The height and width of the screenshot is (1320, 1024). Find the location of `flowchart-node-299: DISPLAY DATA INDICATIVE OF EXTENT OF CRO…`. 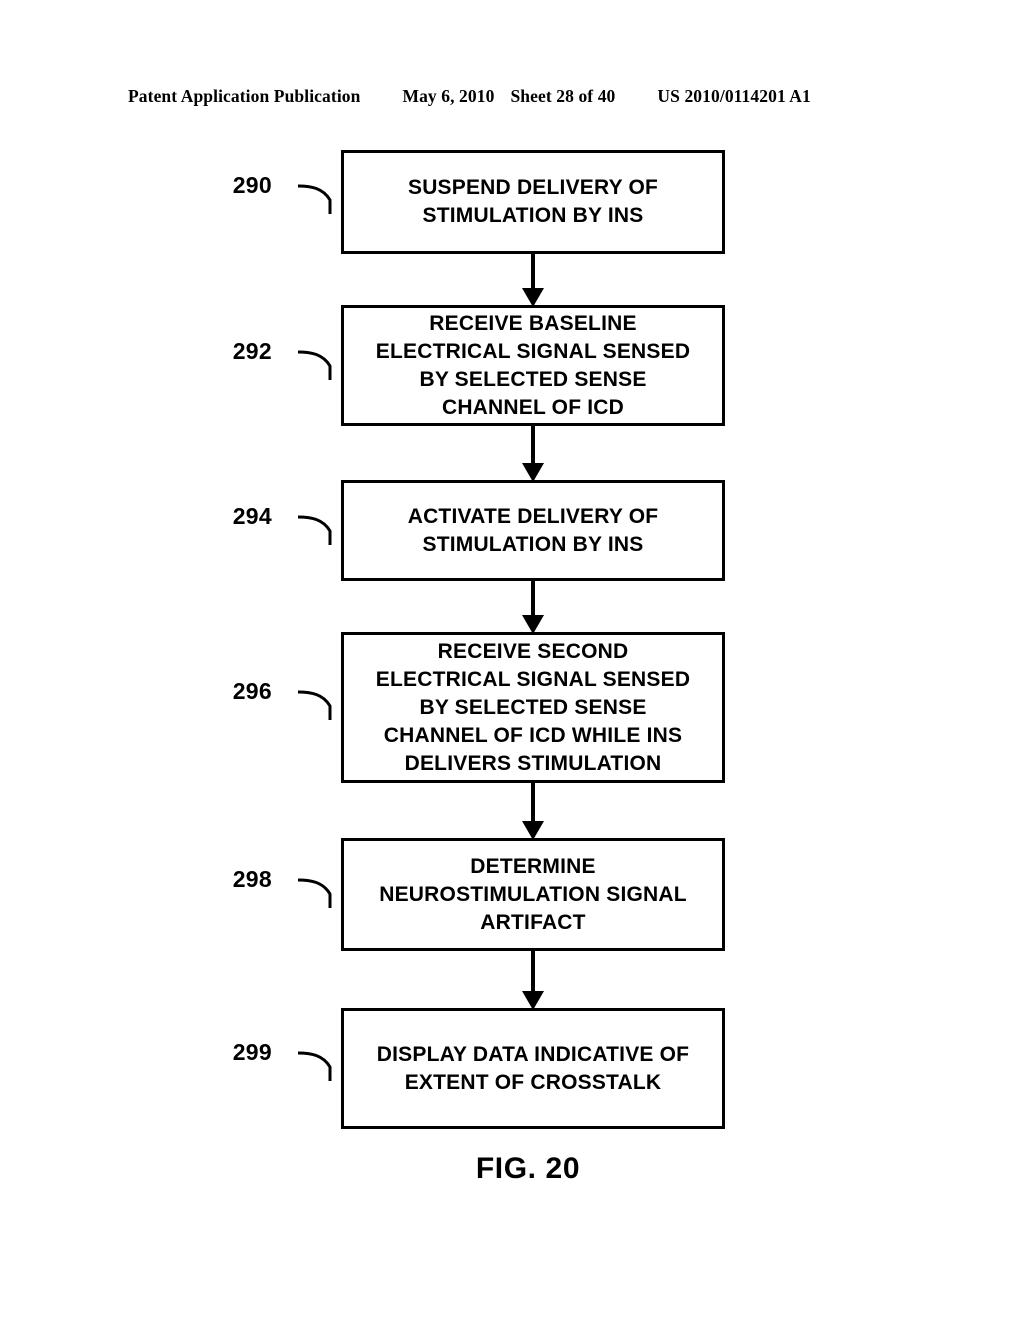

flowchart-node-299: DISPLAY DATA INDICATIVE OF EXTENT OF CRO… is located at coordinates (533, 1068).